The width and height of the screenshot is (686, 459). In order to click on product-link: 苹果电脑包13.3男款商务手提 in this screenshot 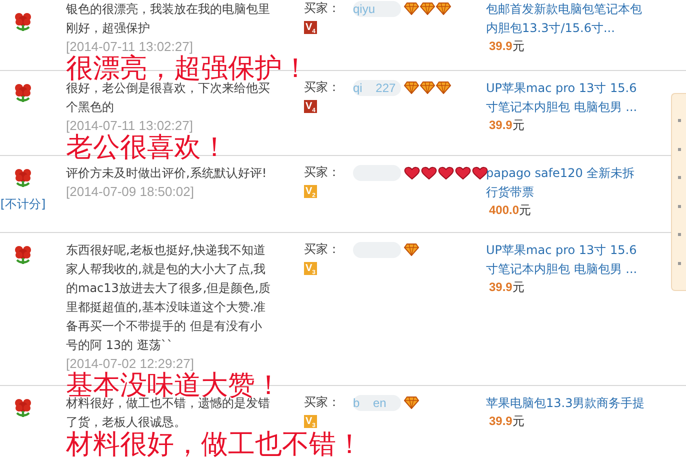, I will do `click(566, 403)`.